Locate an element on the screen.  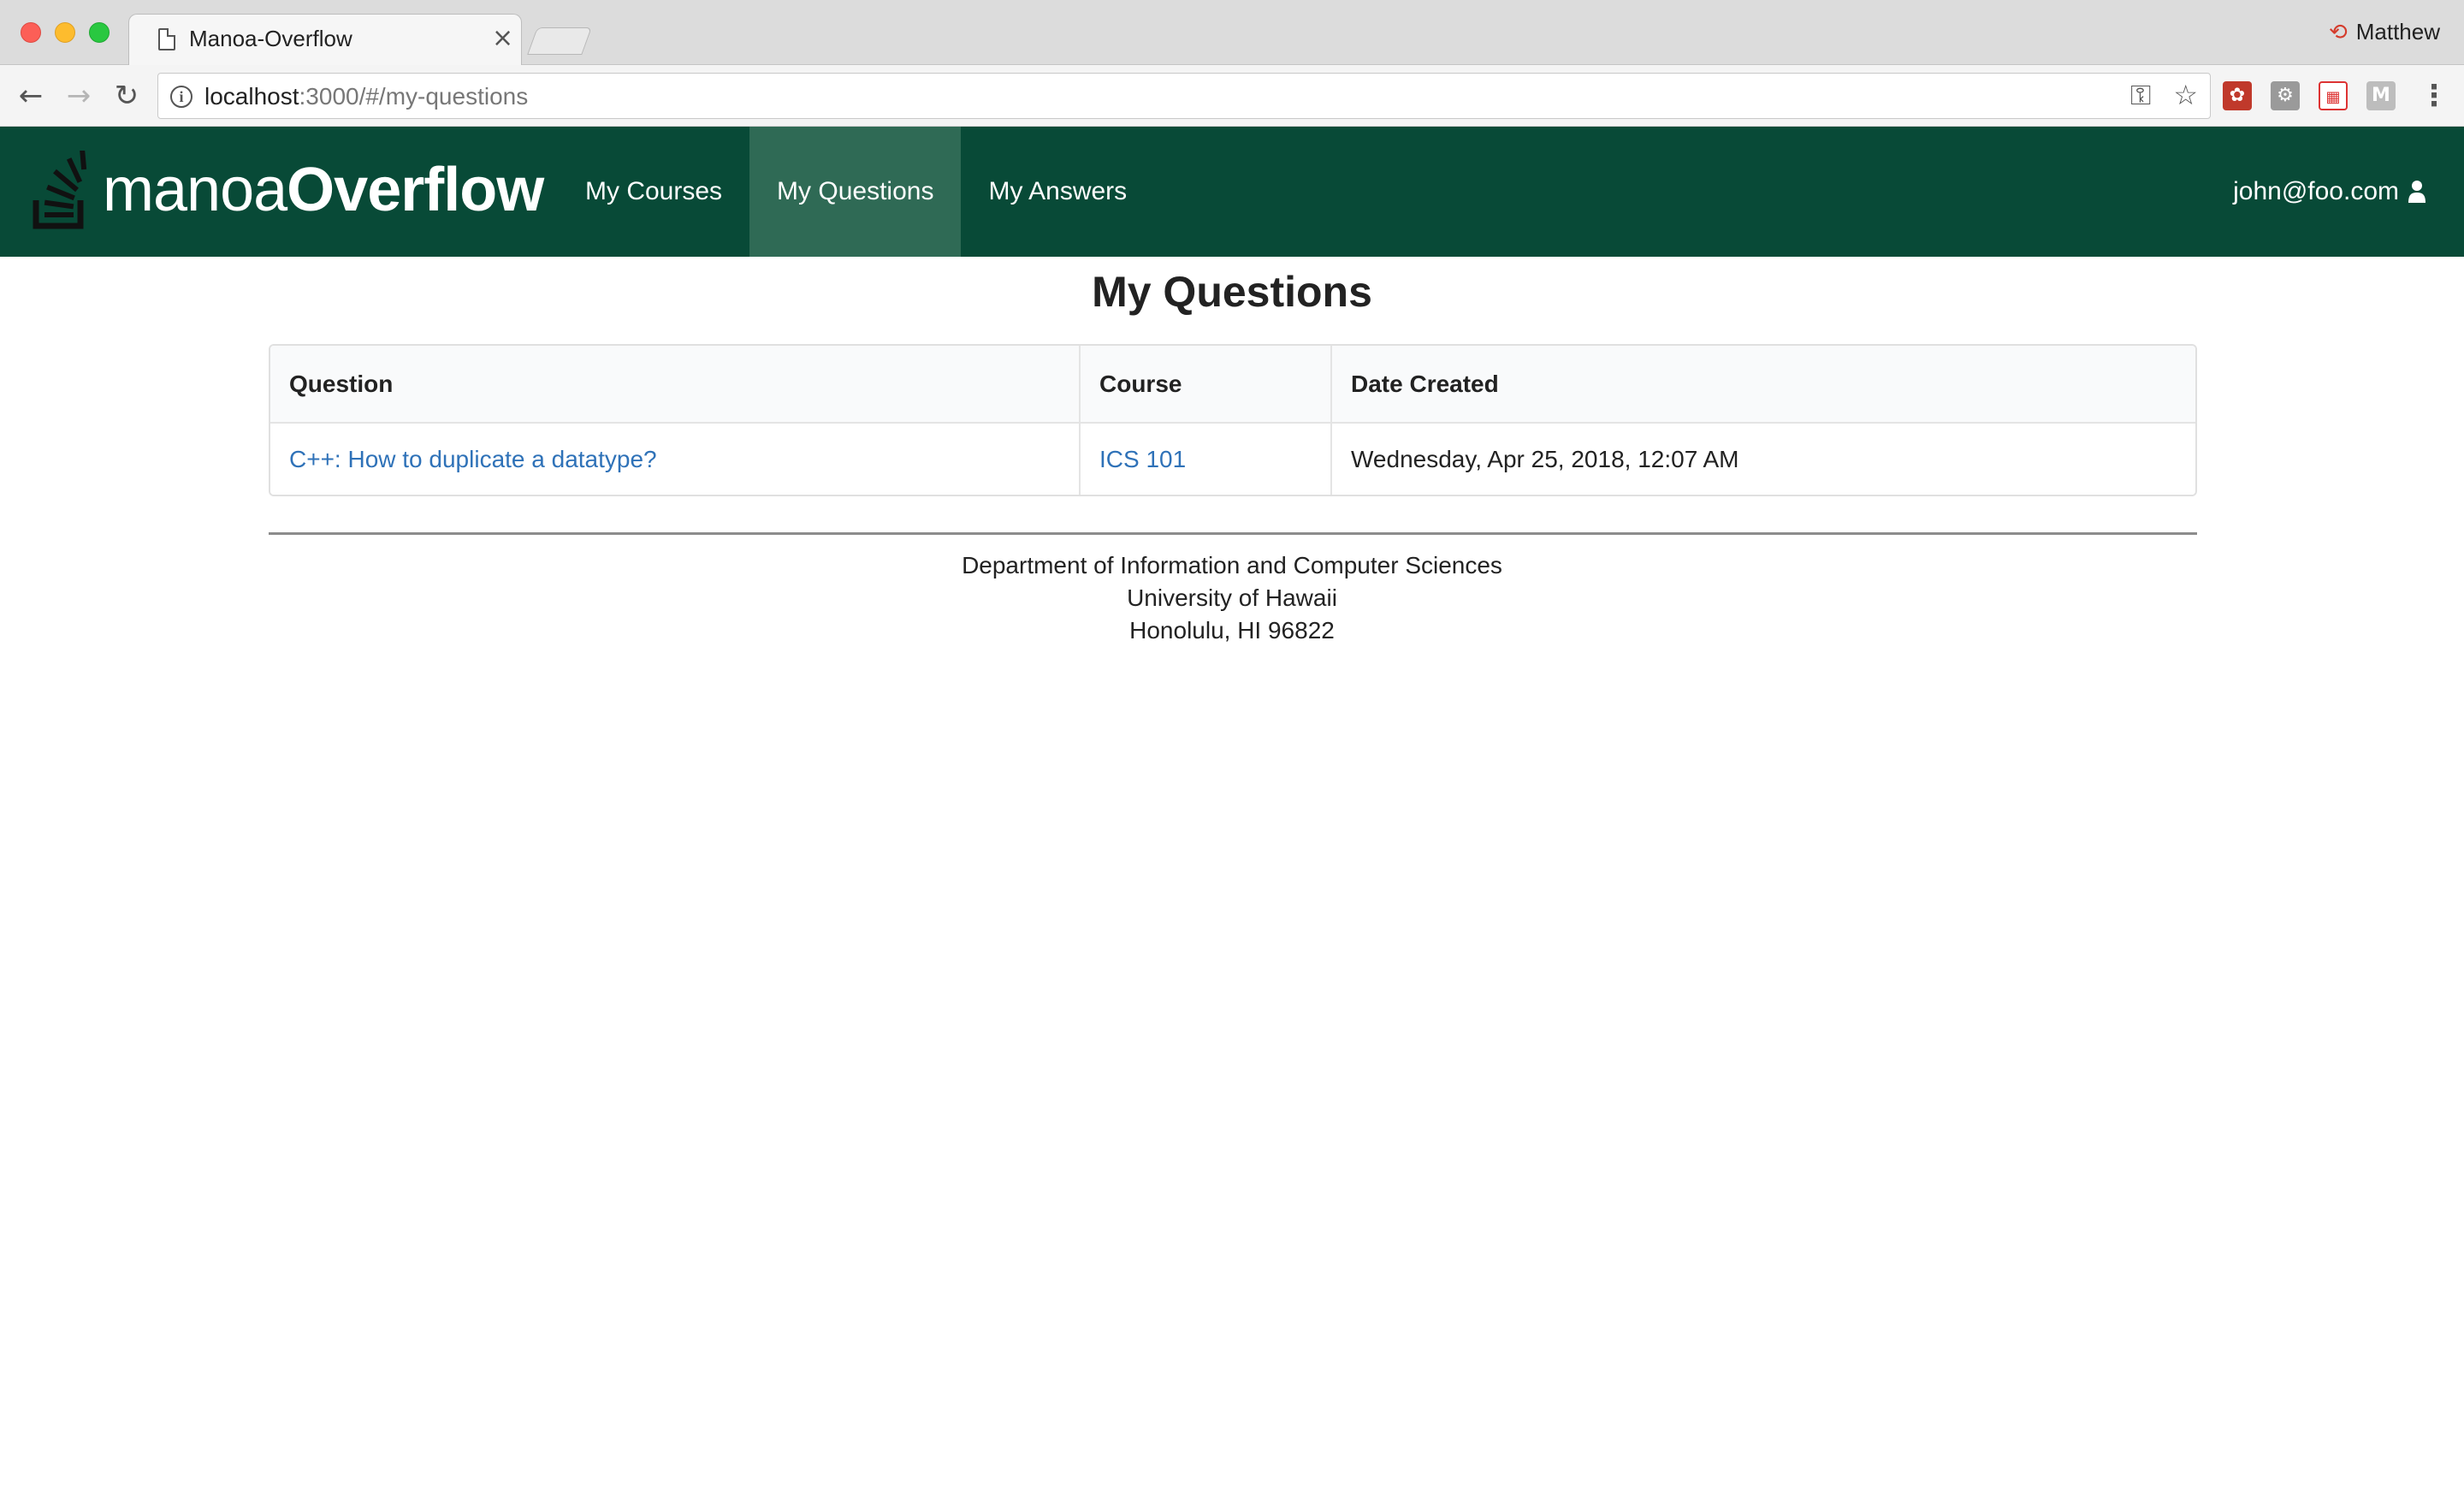
extension-icon-2: ⚙ is located at coordinates (2285, 96).